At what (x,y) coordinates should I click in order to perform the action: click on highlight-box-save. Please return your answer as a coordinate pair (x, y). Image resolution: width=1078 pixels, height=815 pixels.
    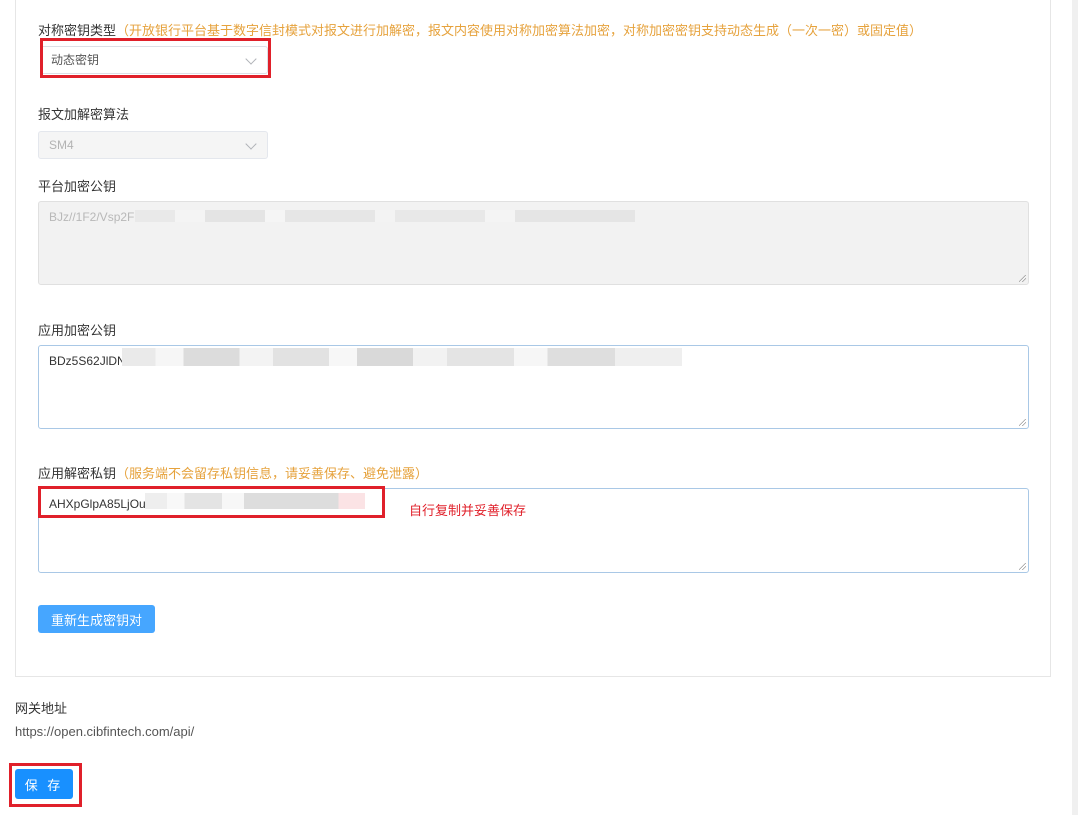
    Looking at the image, I should click on (45, 785).